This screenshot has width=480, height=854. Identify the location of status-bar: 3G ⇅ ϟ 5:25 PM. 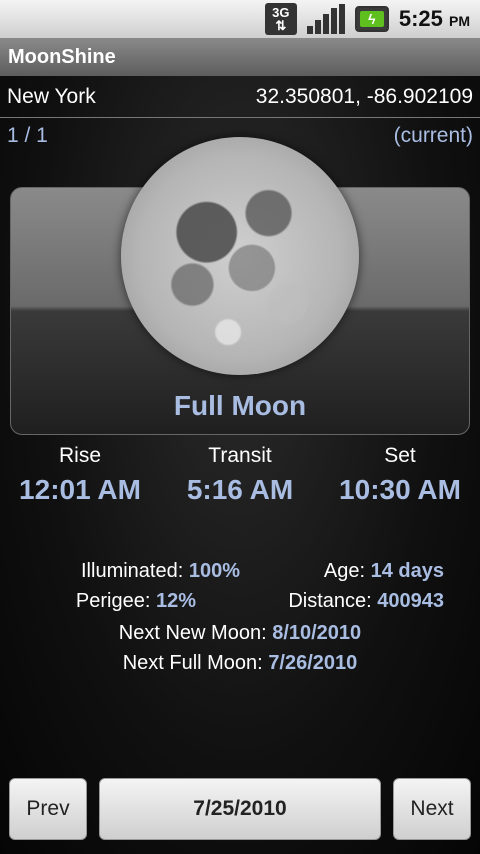
(240, 19).